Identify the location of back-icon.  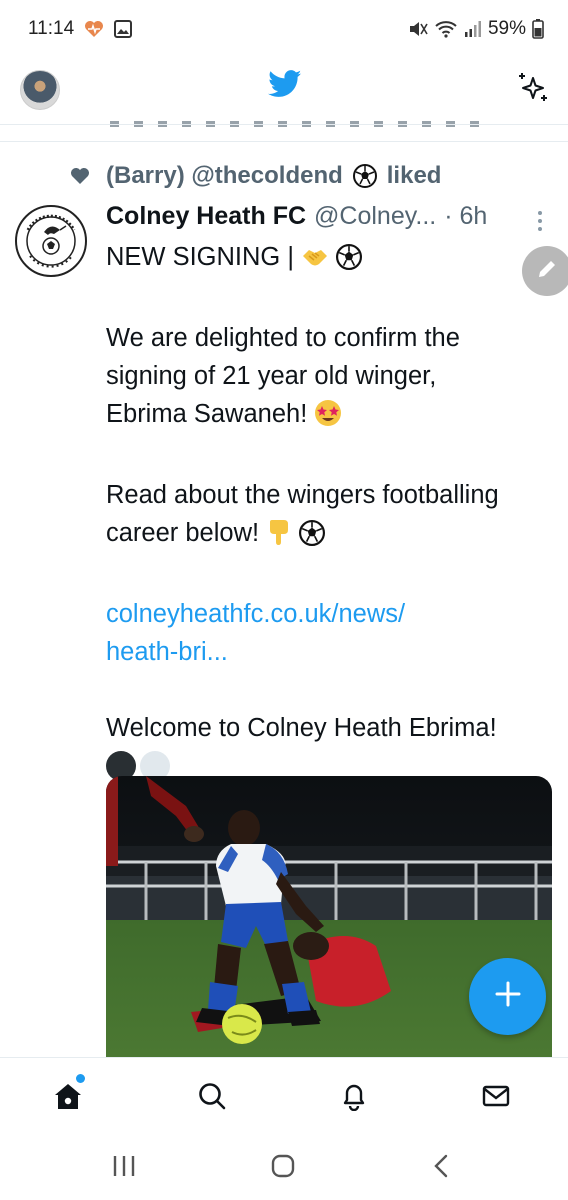
(442, 1168).